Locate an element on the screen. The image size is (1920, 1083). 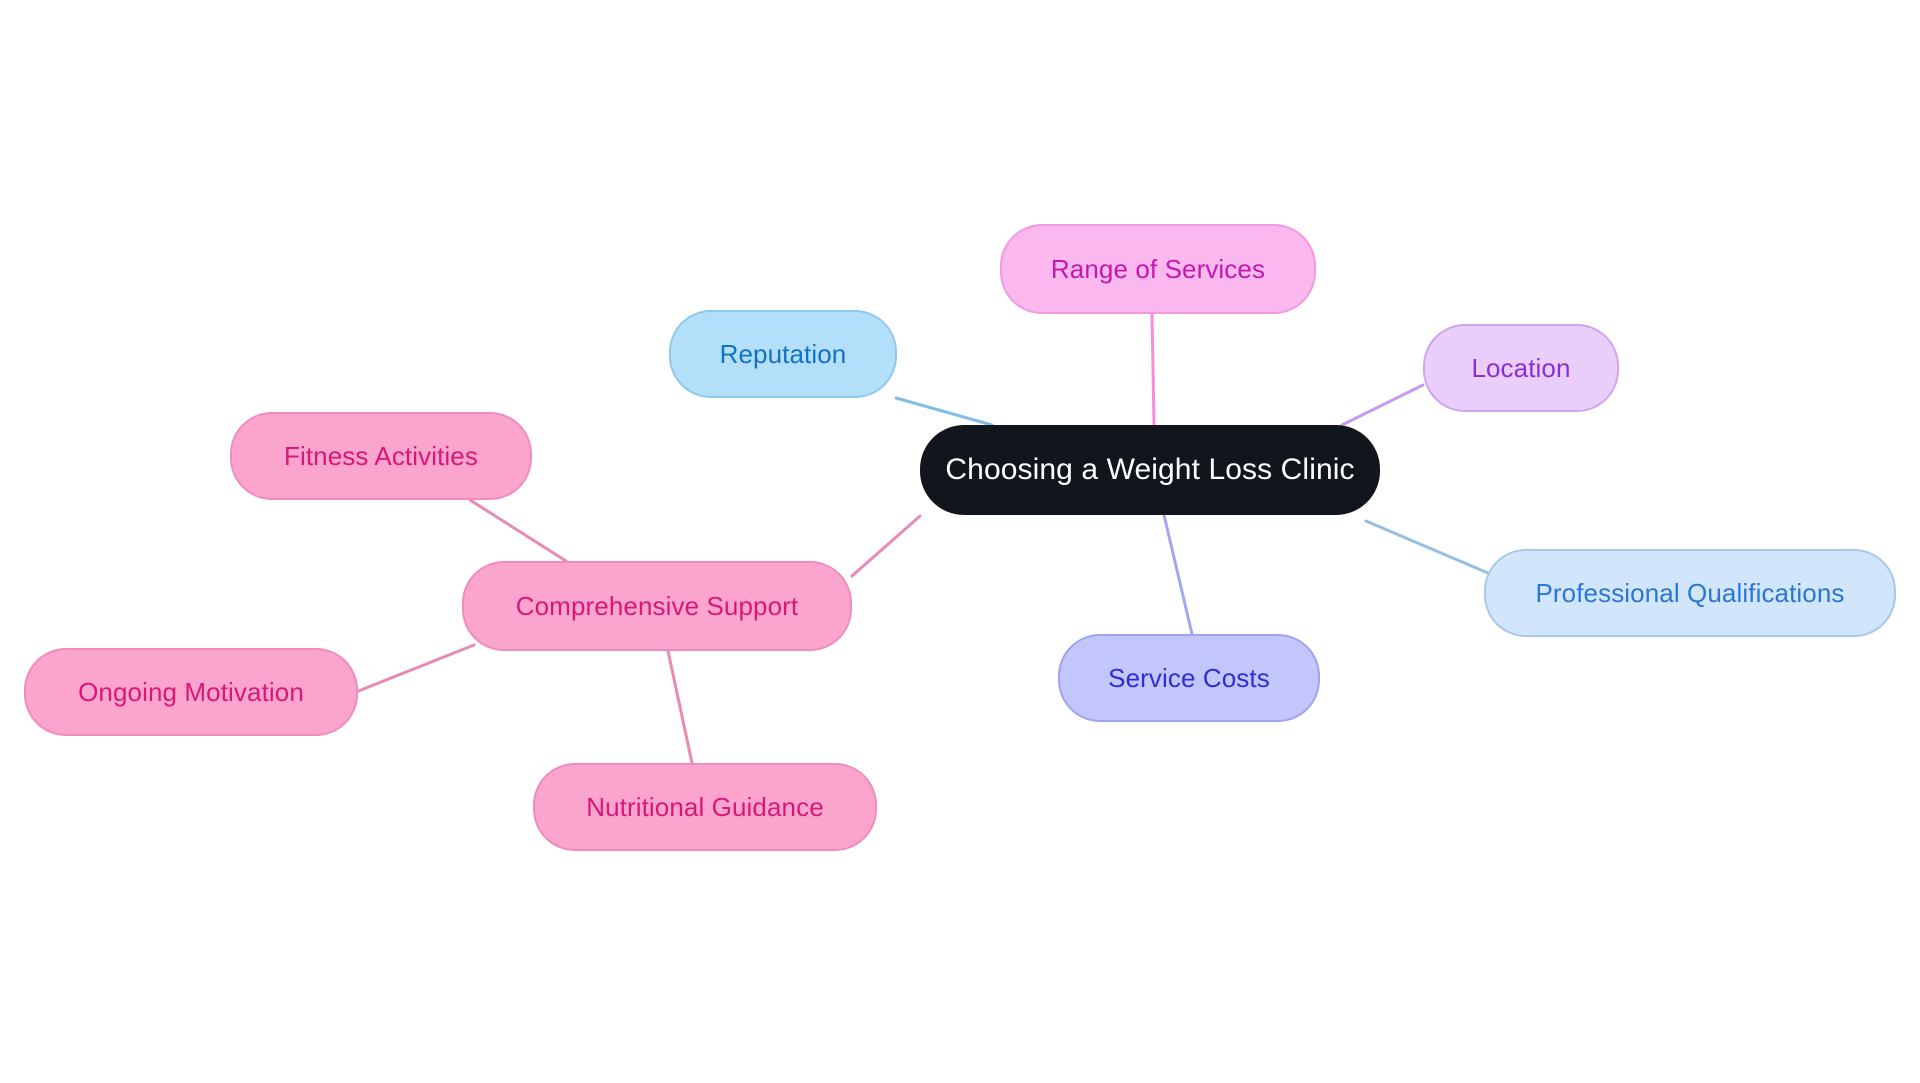
edge-comprehensive-support-fitness-activities is located at coordinates (518, 530).